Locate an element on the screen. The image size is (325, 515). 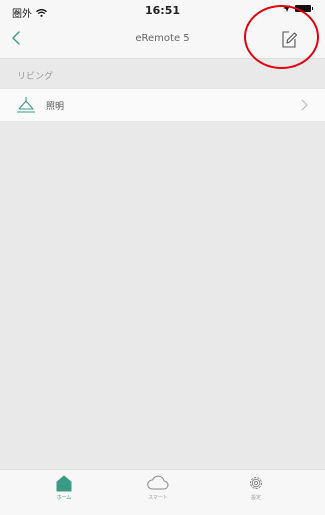
section-title: リビング is located at coordinates (35, 77).